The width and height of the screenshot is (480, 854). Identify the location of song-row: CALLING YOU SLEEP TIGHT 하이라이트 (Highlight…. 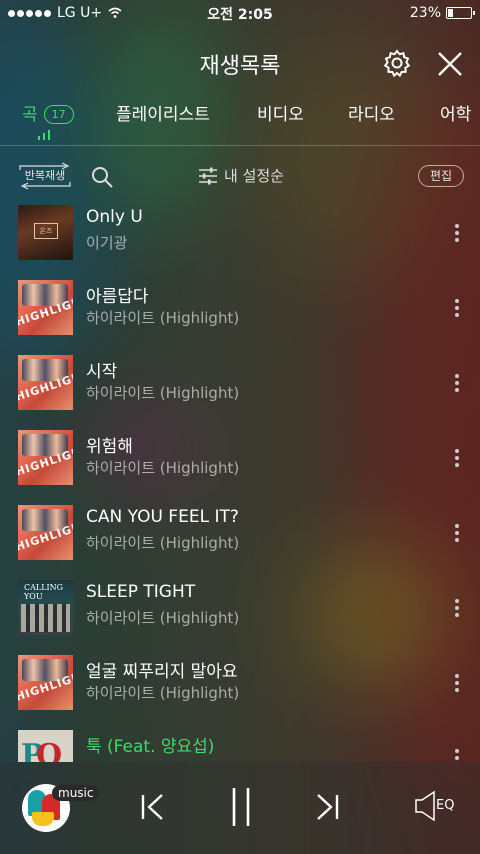
(240, 614).